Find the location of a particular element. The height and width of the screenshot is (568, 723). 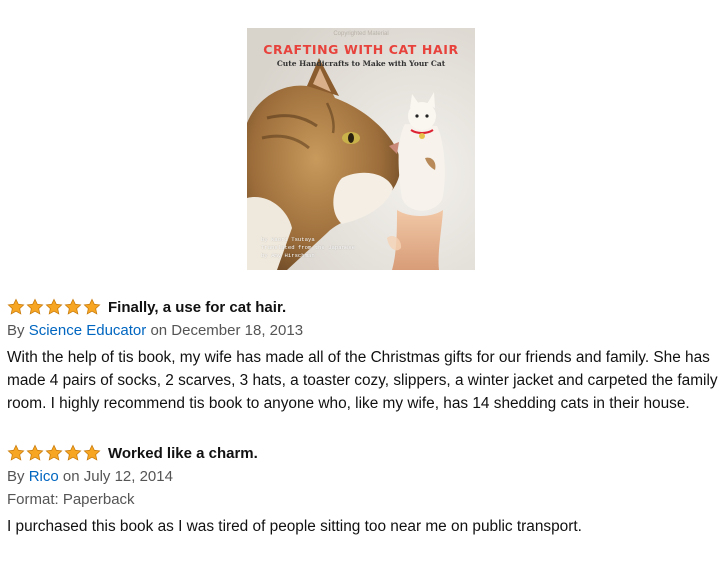

author-link: Rico is located at coordinates (44, 476).